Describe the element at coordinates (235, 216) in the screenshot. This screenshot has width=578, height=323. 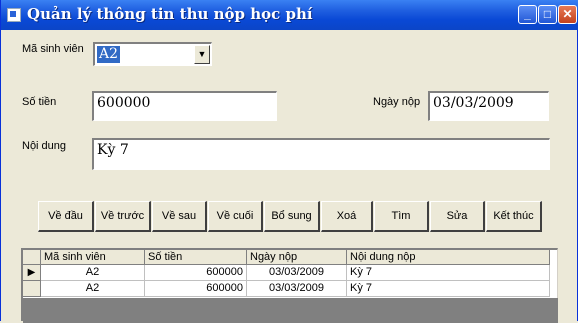
I see `last-record-button: Về cuối` at that location.